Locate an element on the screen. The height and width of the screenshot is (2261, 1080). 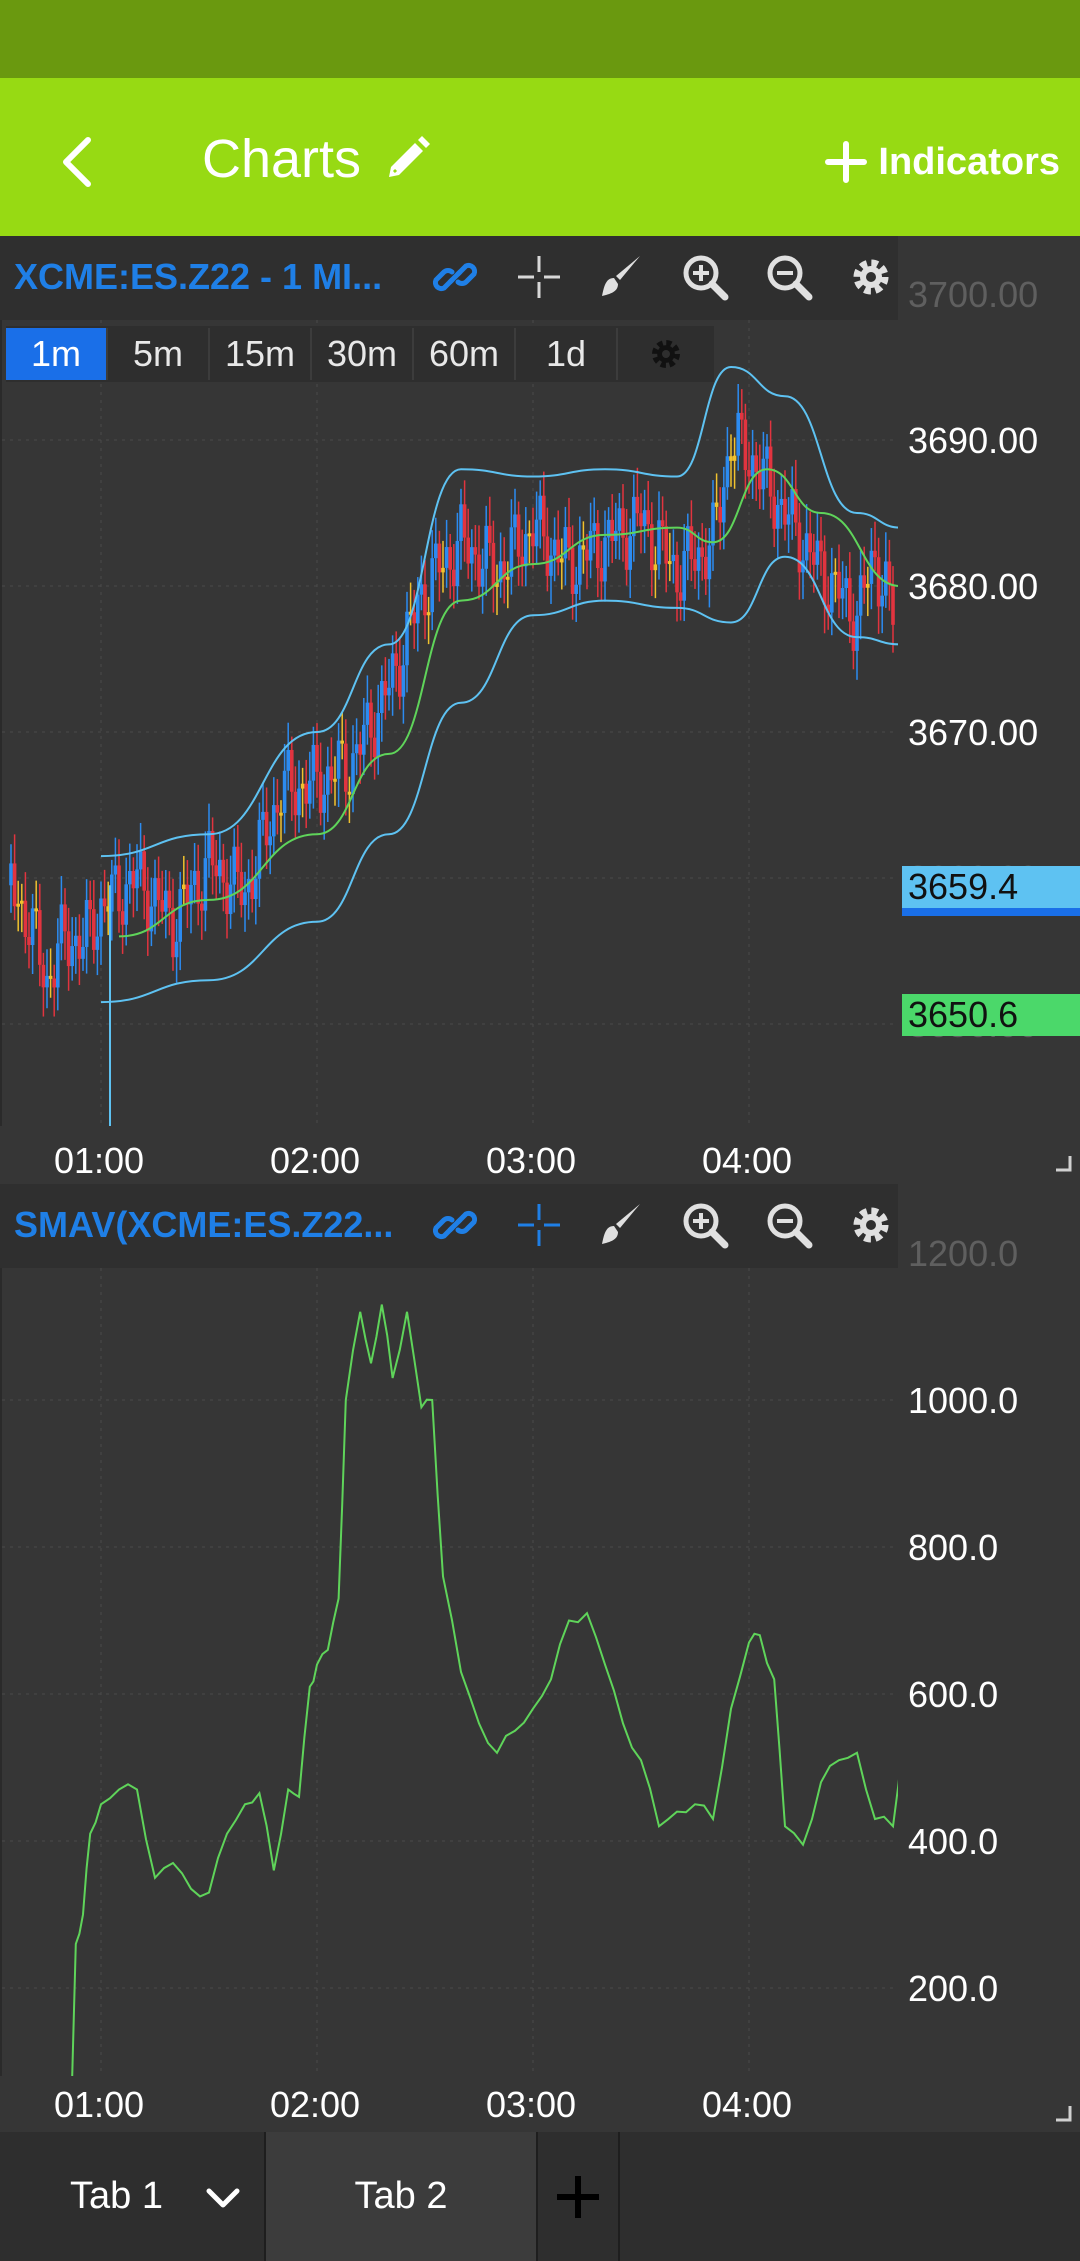
tab-2: Tab 2 is located at coordinates (402, 2196).